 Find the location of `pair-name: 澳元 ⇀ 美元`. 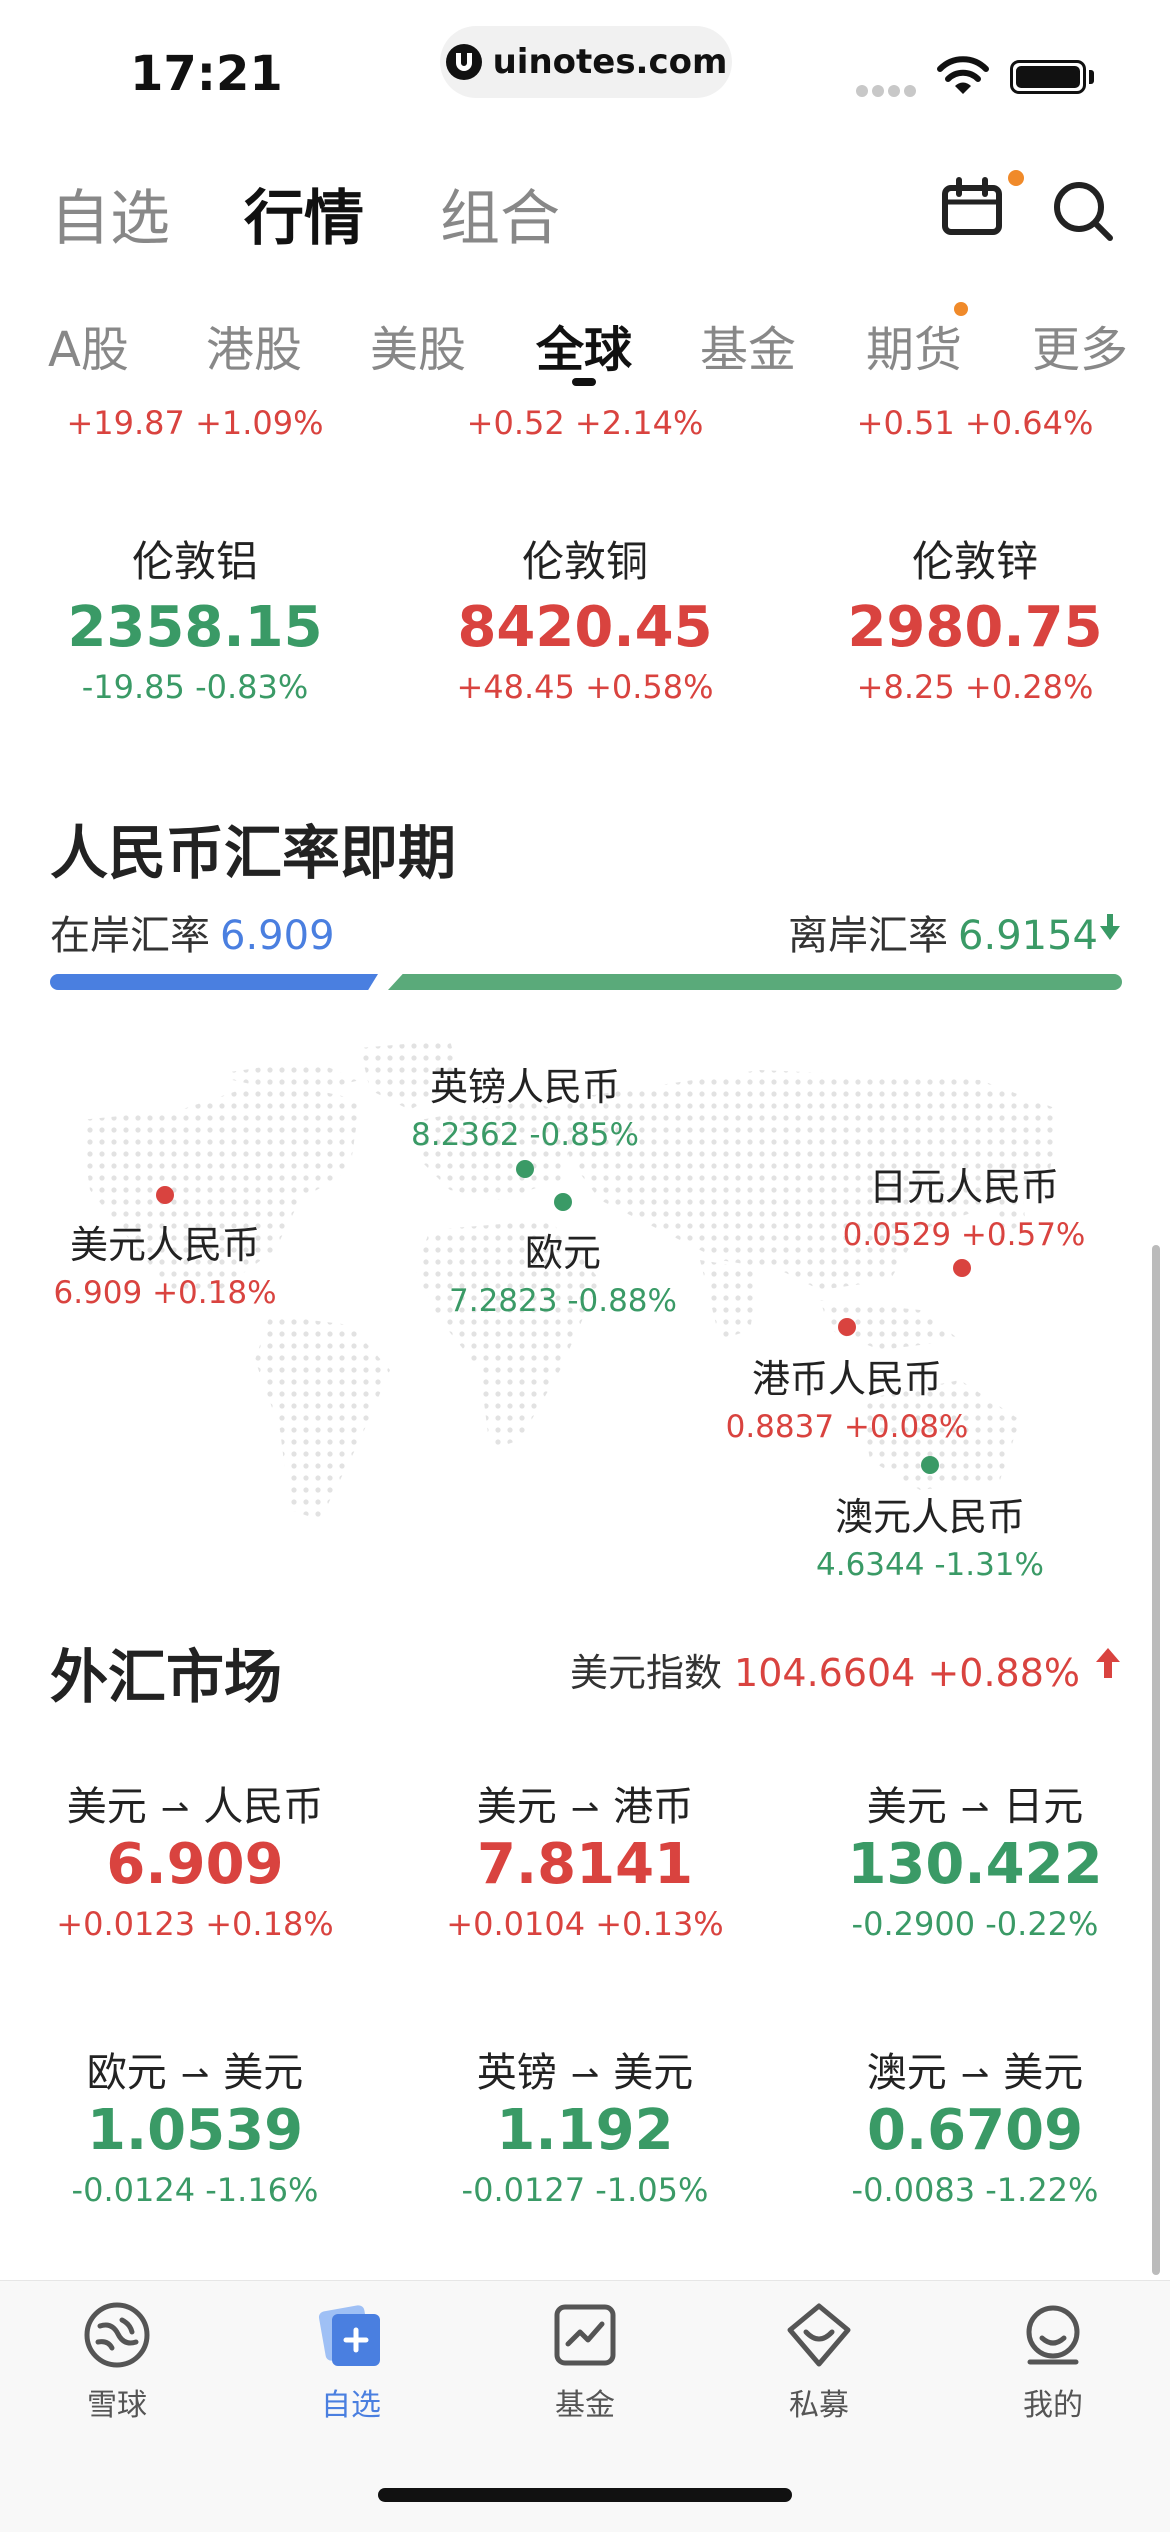

pair-name: 澳元 ⇀ 美元 is located at coordinates (975, 2073).